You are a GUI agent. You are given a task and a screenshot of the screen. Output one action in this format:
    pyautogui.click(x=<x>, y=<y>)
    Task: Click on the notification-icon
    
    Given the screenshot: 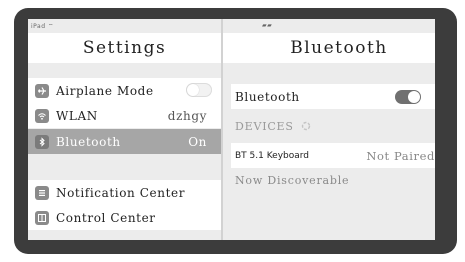 What is the action you would take?
    pyautogui.click(x=42, y=192)
    